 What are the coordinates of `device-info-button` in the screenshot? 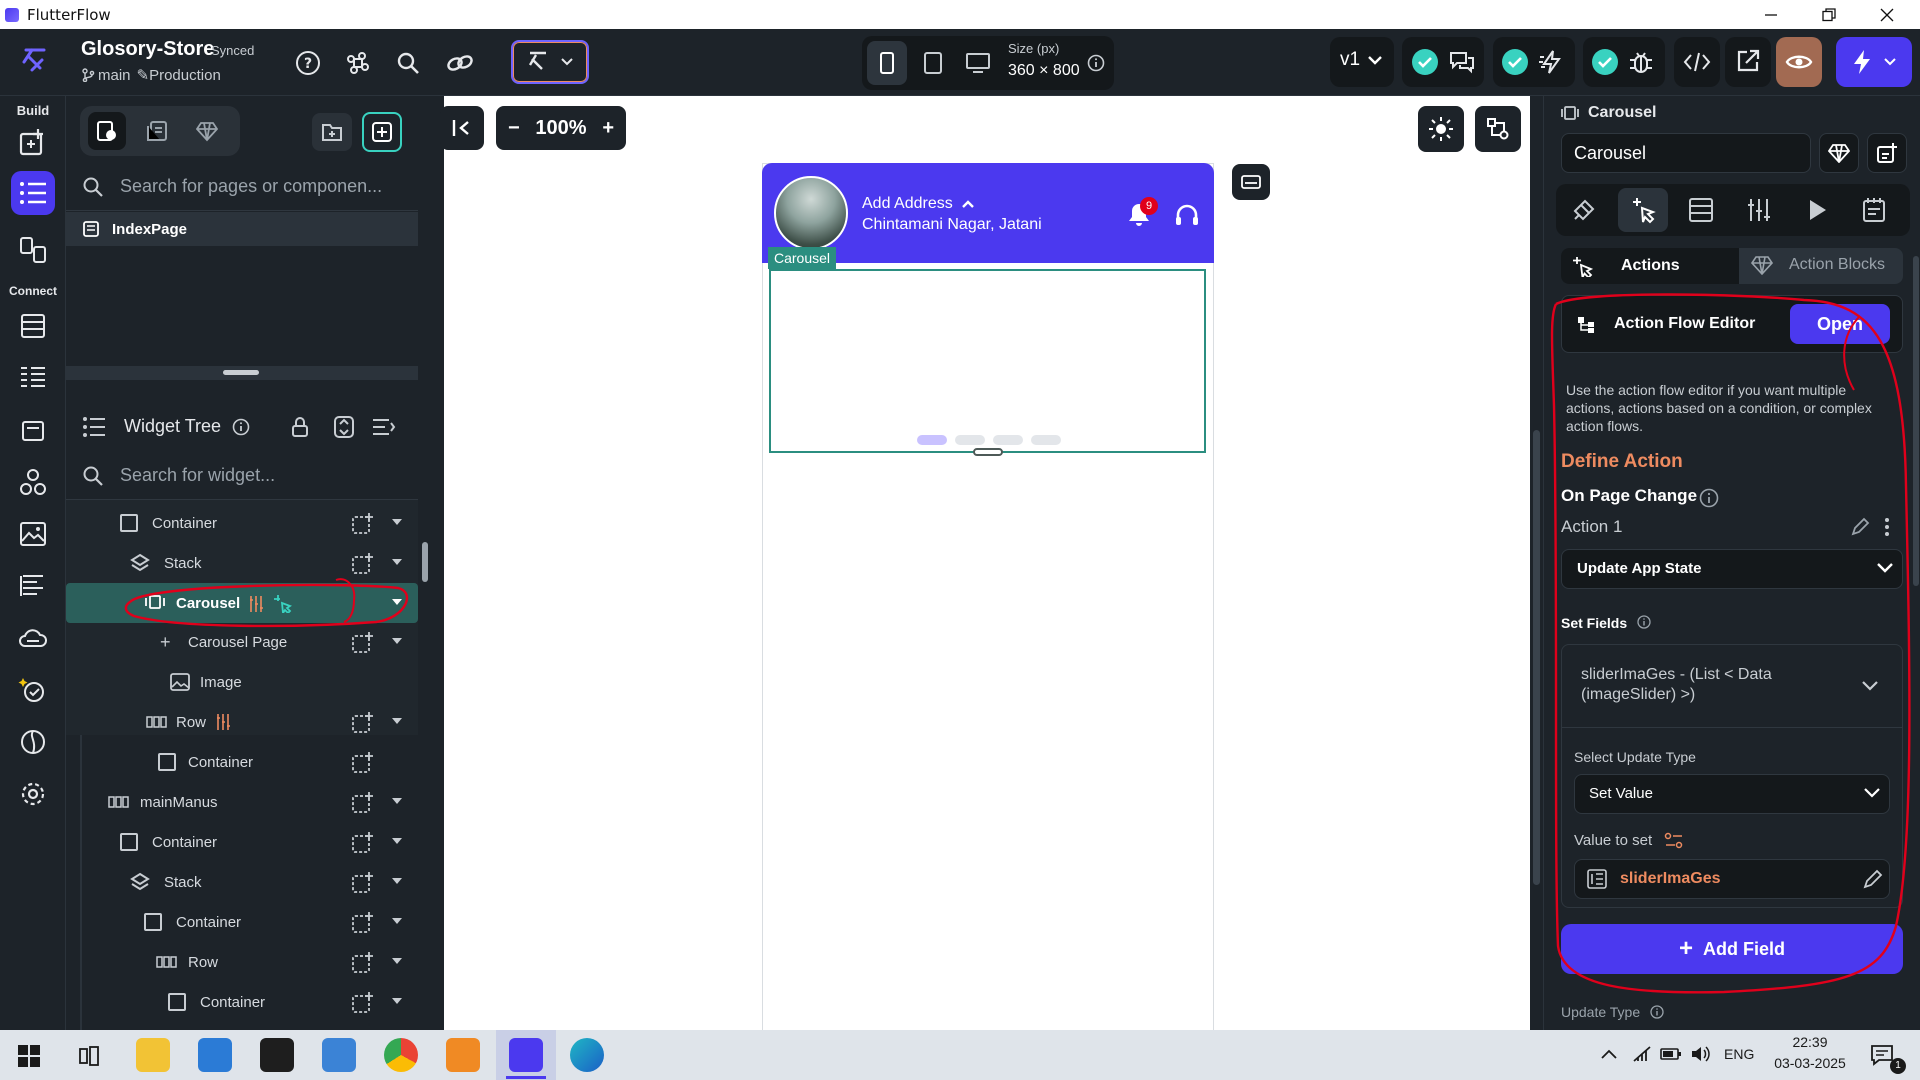 It's located at (1096, 63).